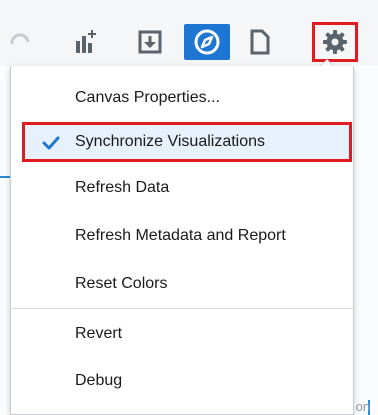 The height and width of the screenshot is (415, 378). I want to click on undo-button, so click(19, 42).